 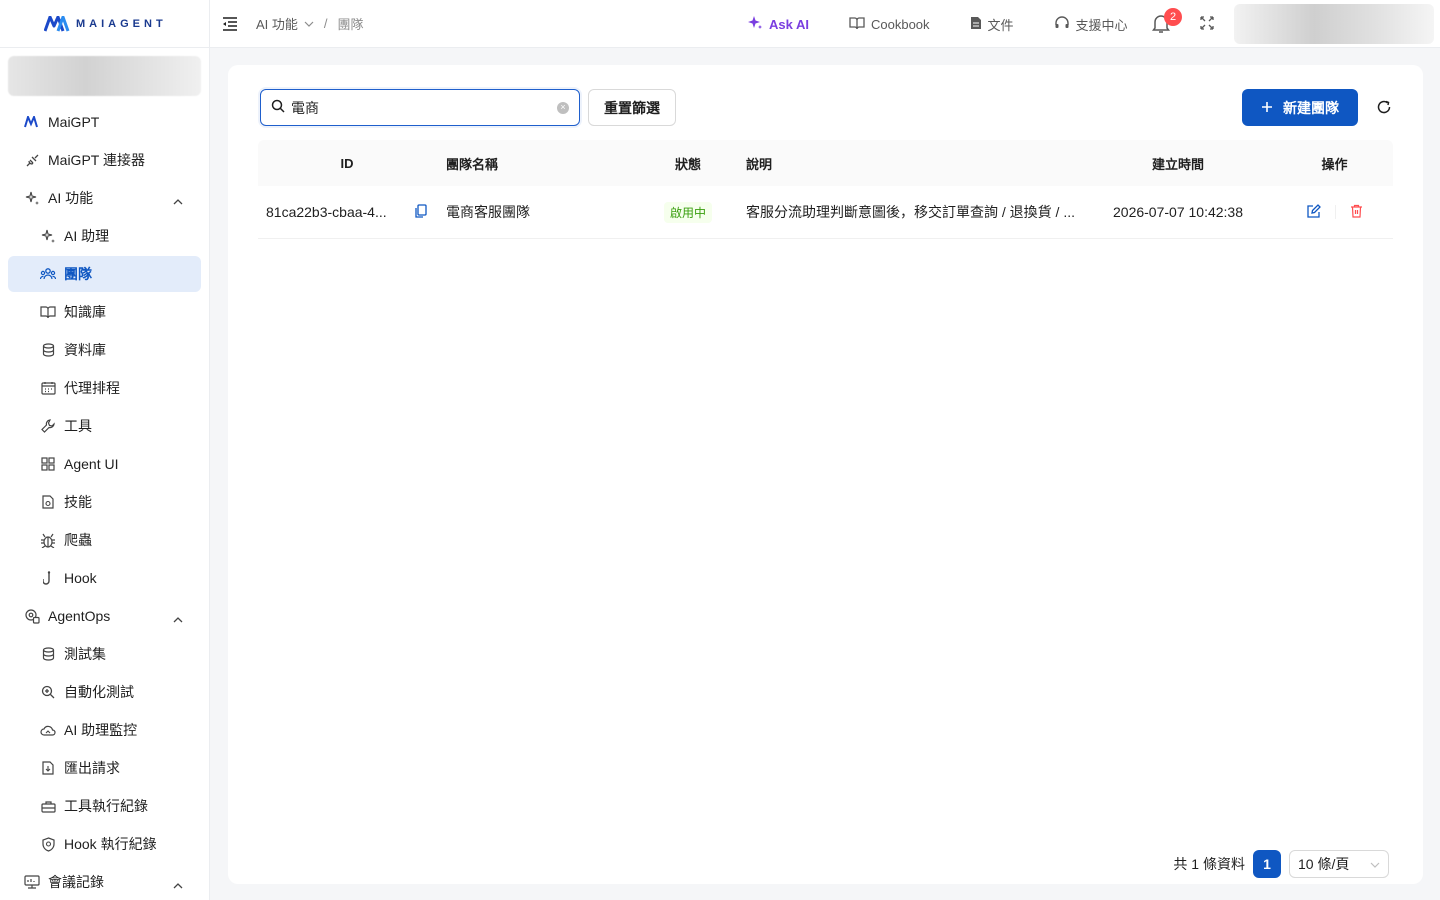 What do you see at coordinates (48, 502) in the screenshot?
I see `file-icon` at bounding box center [48, 502].